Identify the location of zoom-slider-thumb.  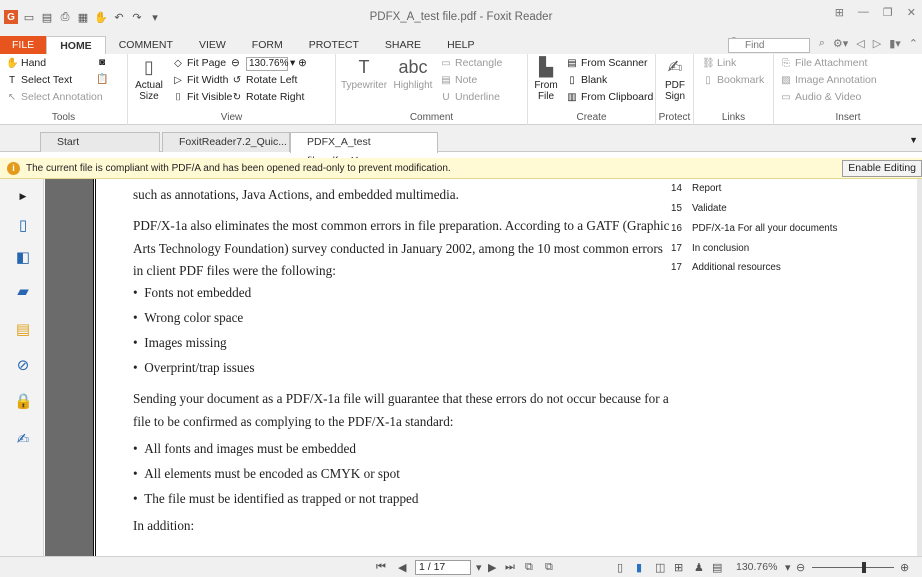
(864, 567).